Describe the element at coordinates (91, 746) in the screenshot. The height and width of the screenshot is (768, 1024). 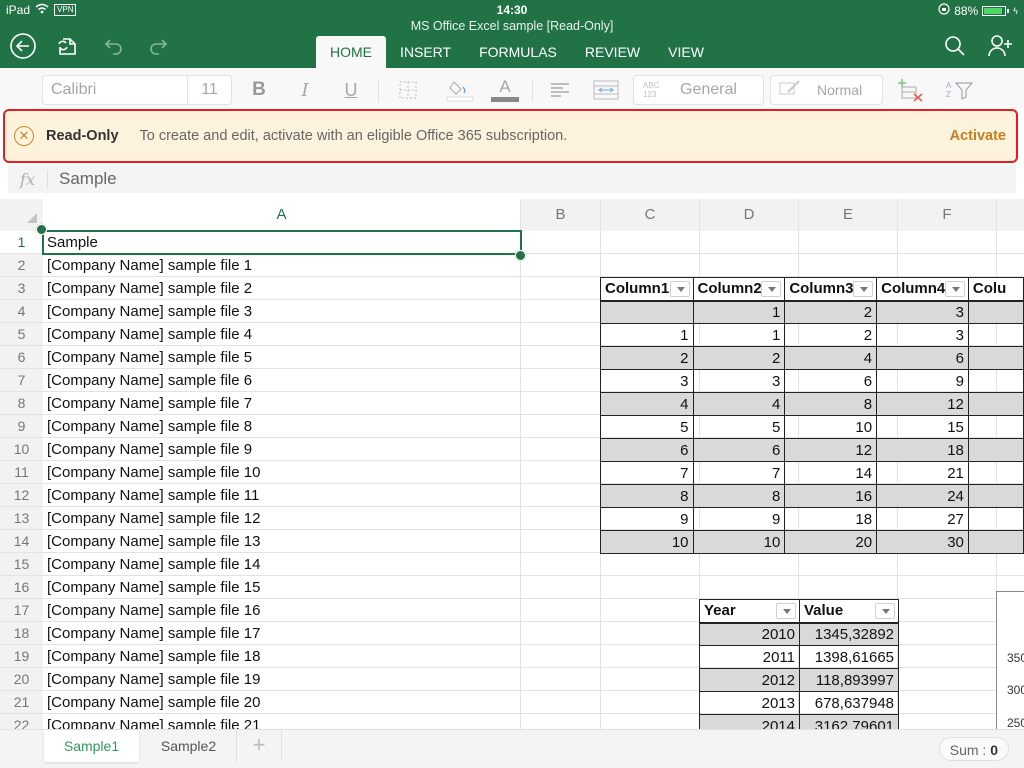
I see `sheet-tab-sample1: Sample1` at that location.